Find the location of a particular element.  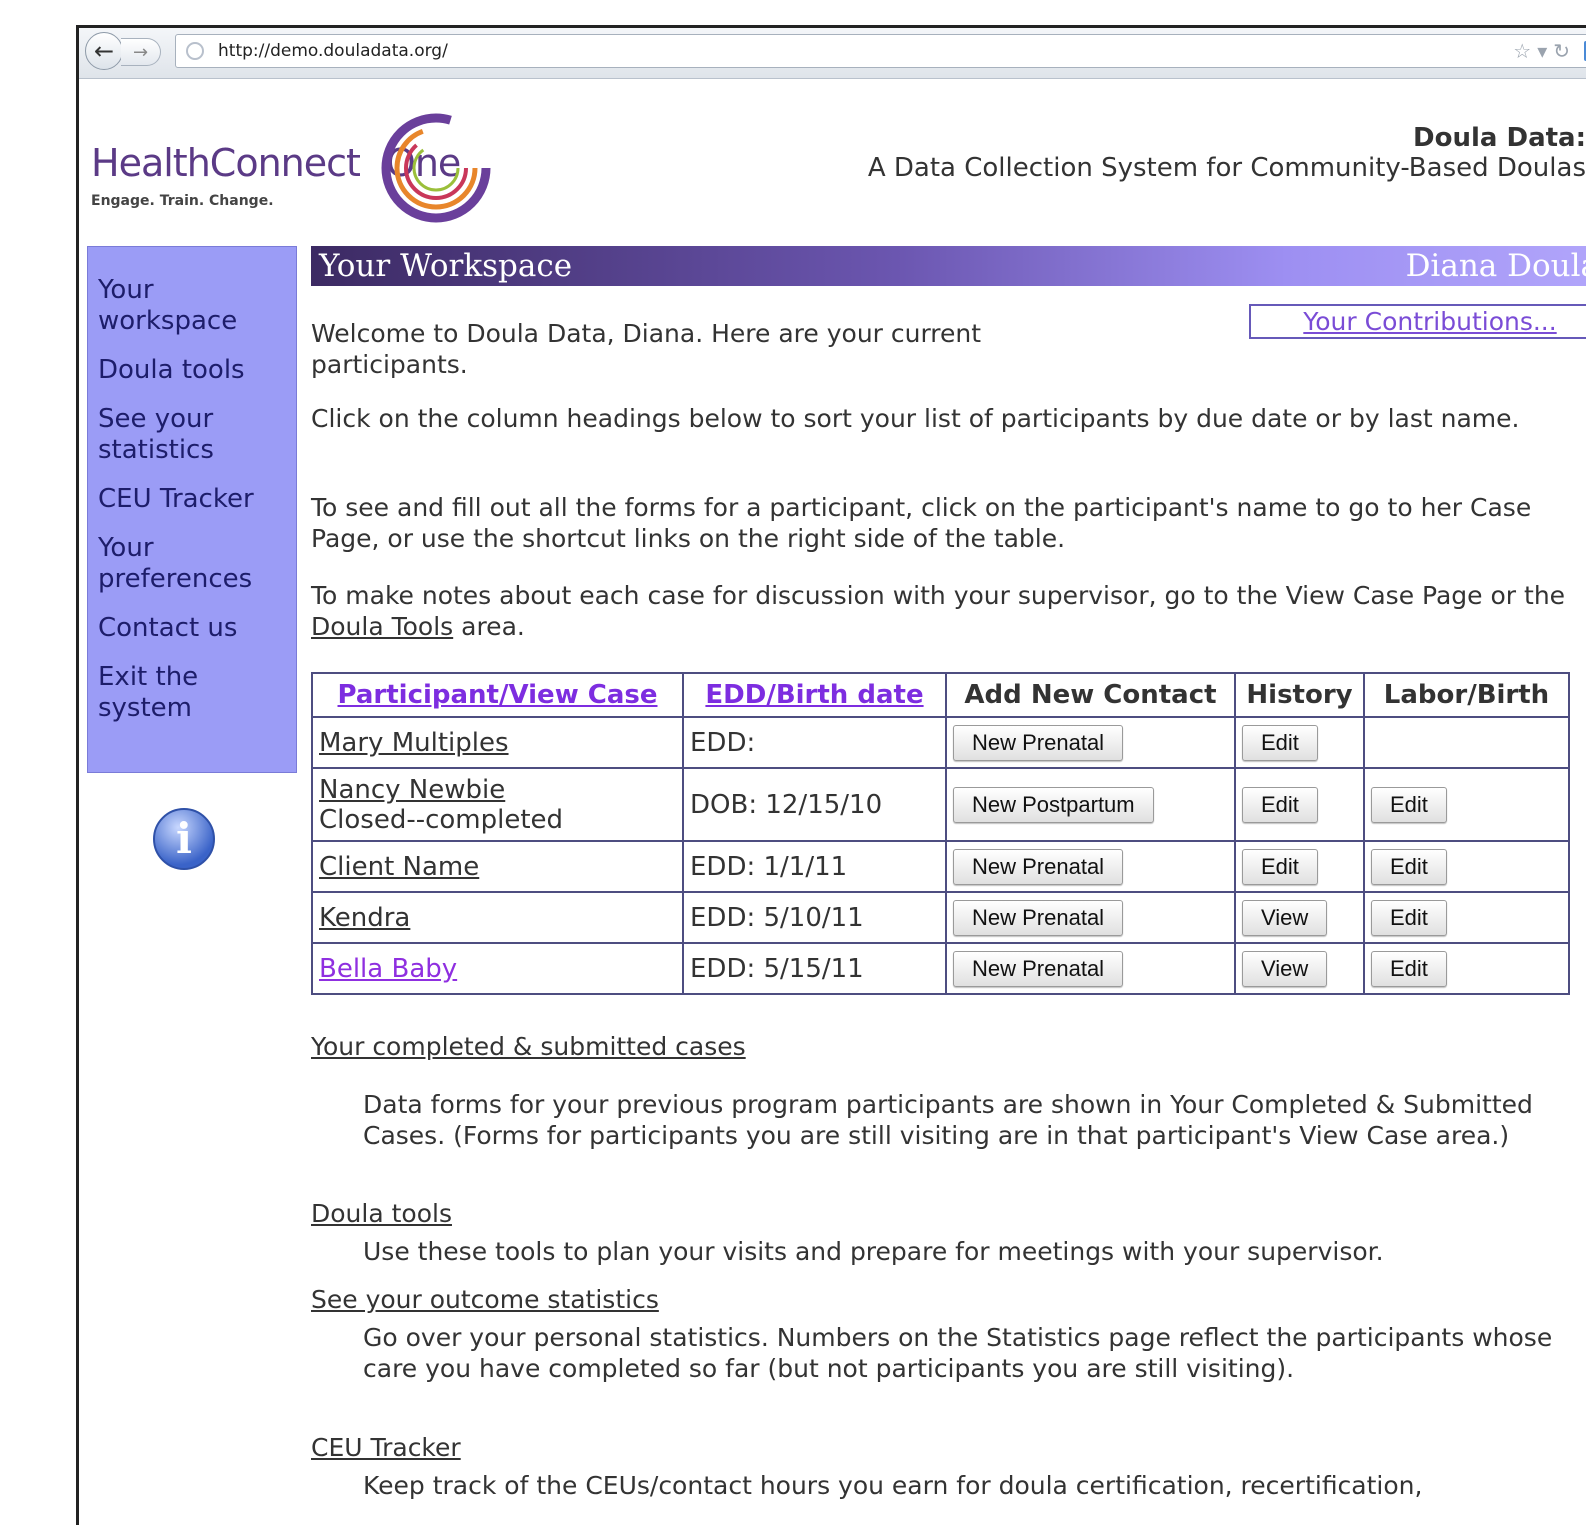

workspace-banner: Your Workspace Diana Doula is located at coordinates (948, 266).